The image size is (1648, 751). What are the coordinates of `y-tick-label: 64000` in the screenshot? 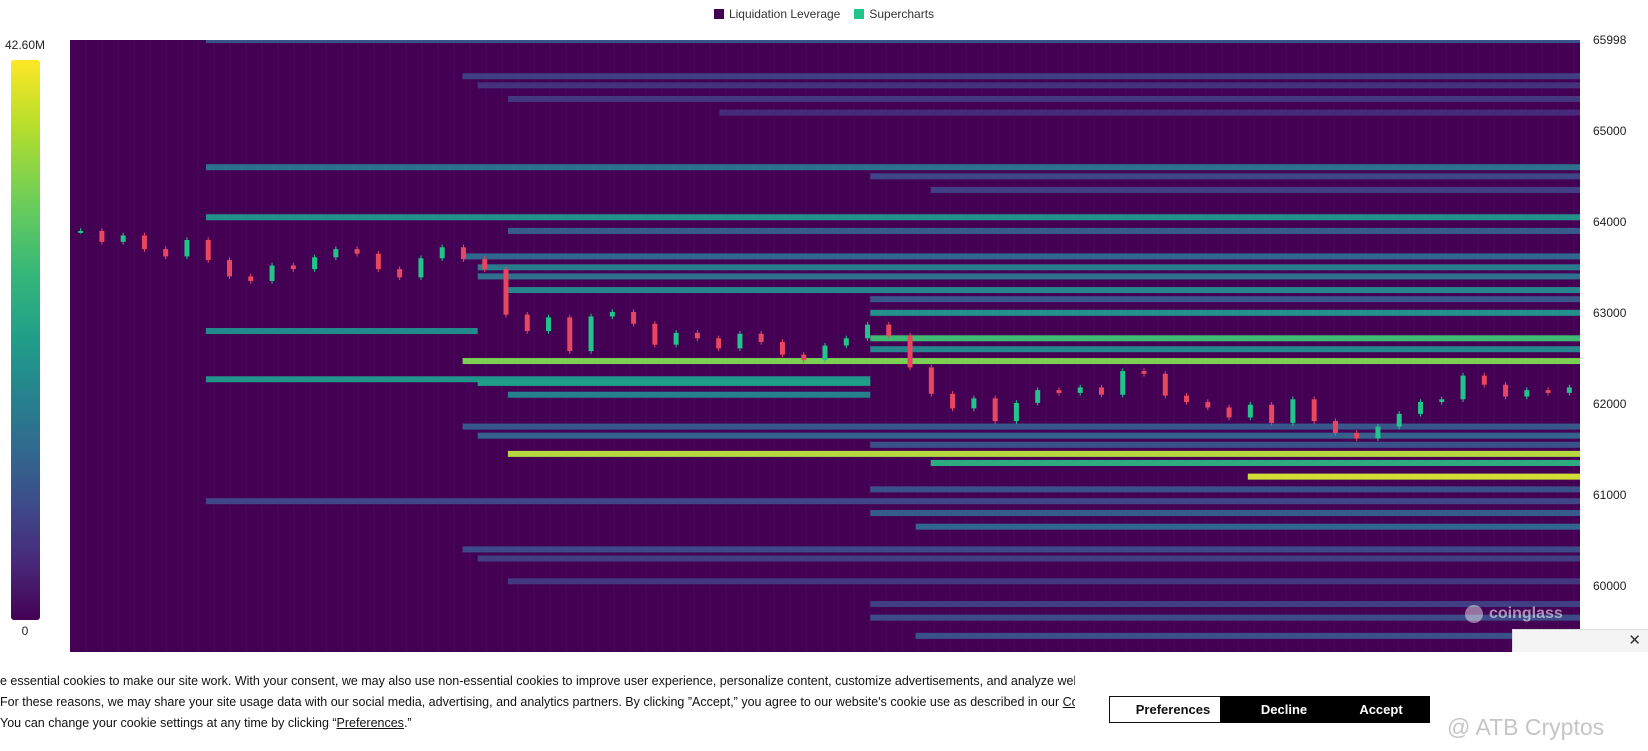 It's located at (1610, 221).